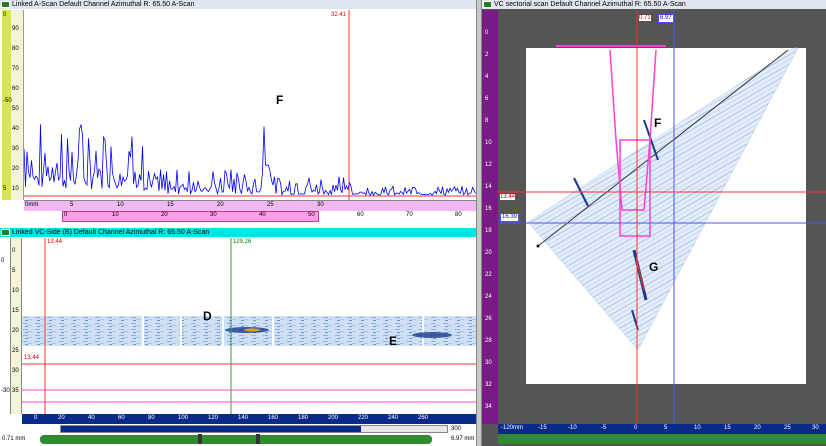 The image size is (826, 446). Describe the element at coordinates (15, 29) in the screenshot. I see `ascan-y-tick: 90` at that location.